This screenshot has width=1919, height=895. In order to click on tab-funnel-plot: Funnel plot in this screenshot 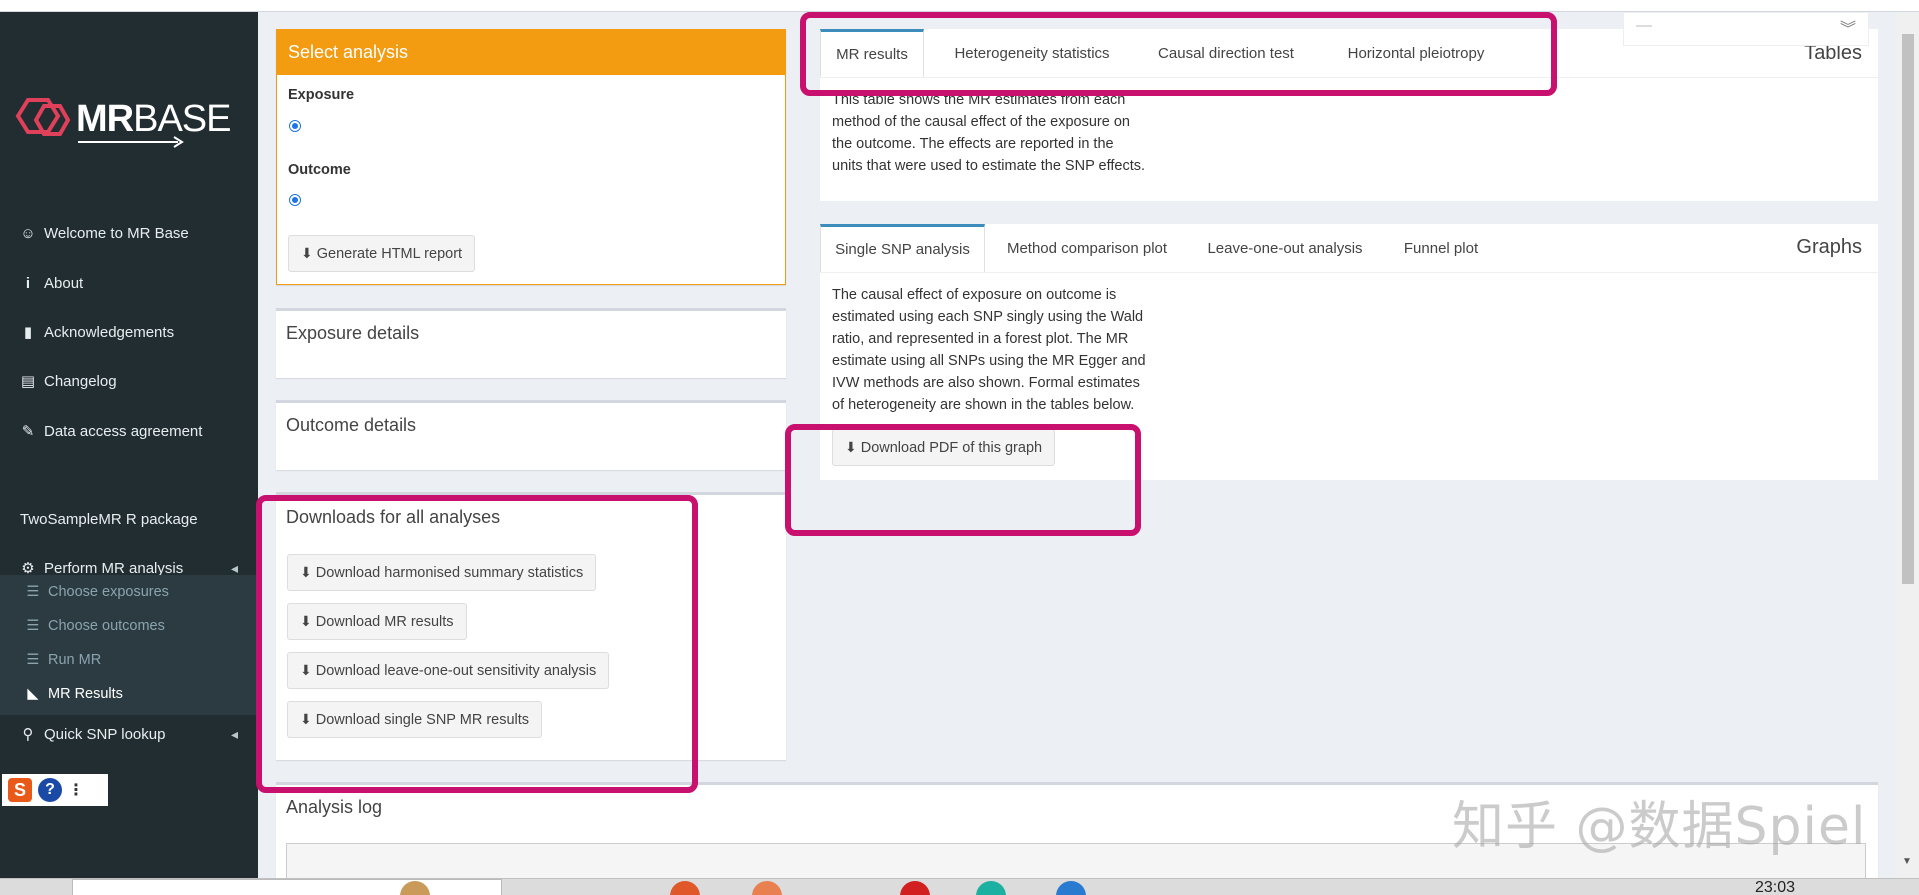, I will do `click(1441, 248)`.